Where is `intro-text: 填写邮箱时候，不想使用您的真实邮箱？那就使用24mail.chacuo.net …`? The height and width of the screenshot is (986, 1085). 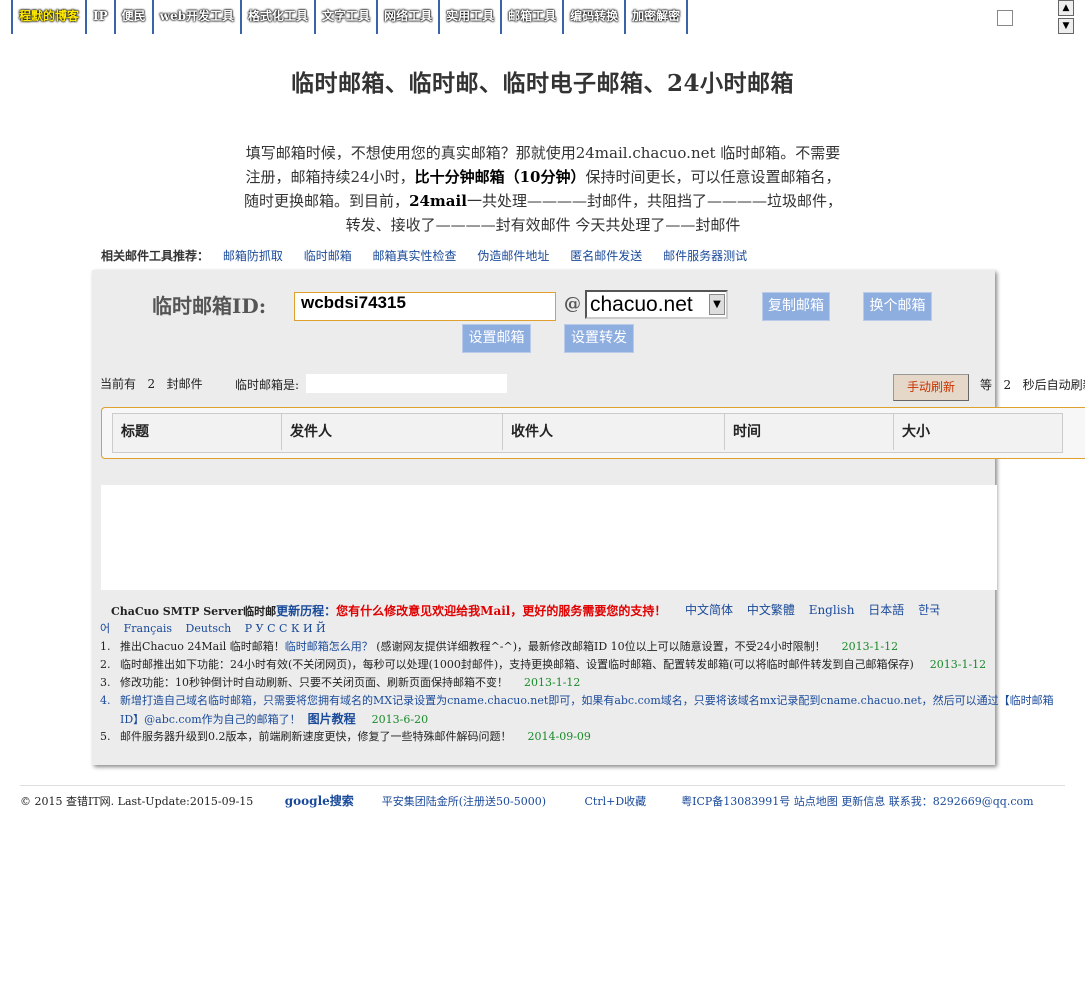
intro-text: 填写邮箱时候，不想使用您的真实邮箱？那就使用24mail.chacuo.net … is located at coordinates (543, 189).